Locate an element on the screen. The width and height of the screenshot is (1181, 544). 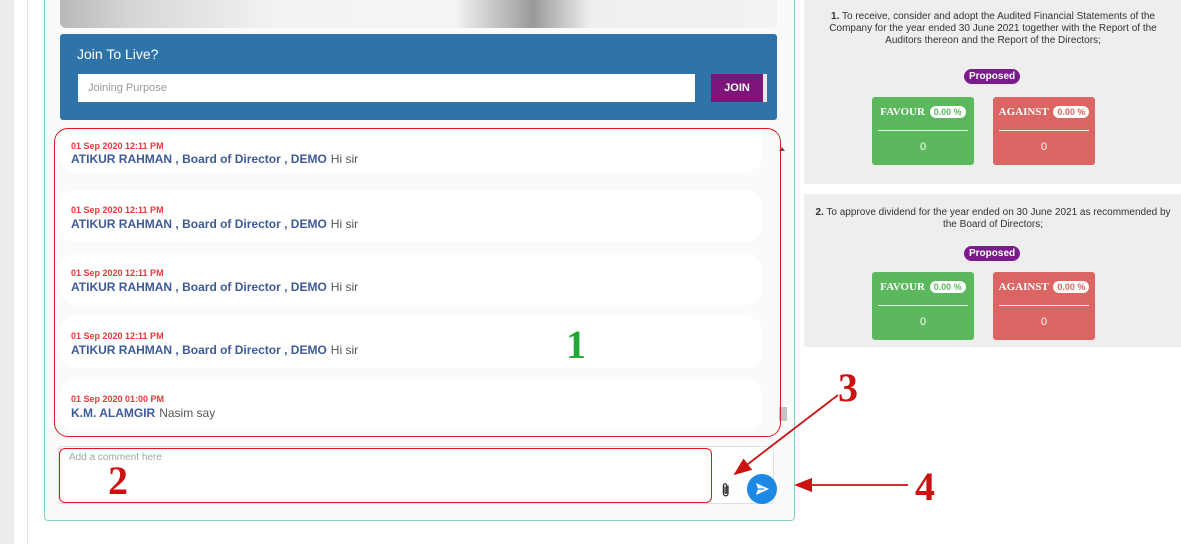
annotation-label-2: 2 is located at coordinates (118, 480).